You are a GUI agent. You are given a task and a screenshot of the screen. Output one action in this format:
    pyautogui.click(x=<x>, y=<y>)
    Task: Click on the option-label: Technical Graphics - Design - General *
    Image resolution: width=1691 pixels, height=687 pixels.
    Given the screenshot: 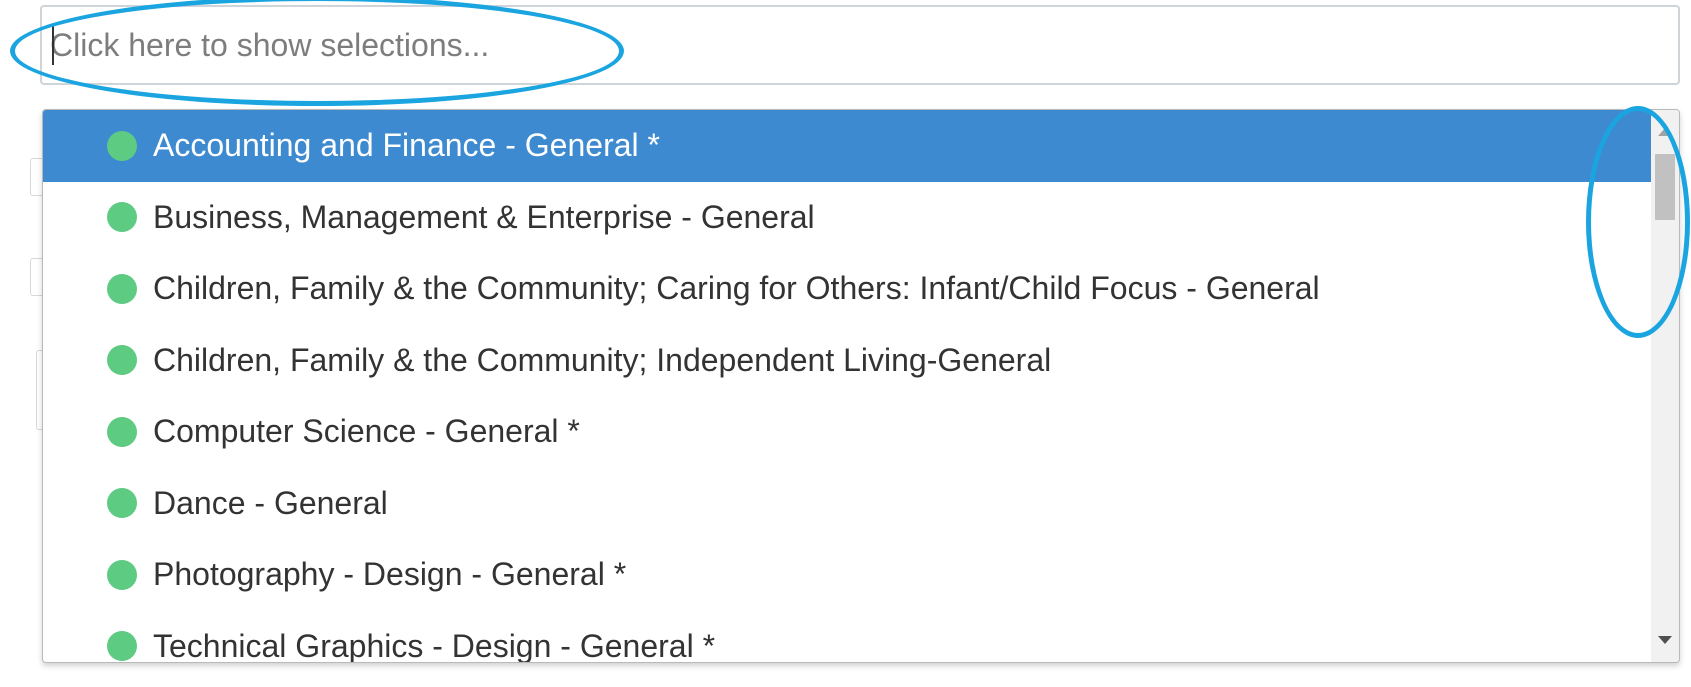 What is the action you would take?
    pyautogui.click(x=434, y=644)
    